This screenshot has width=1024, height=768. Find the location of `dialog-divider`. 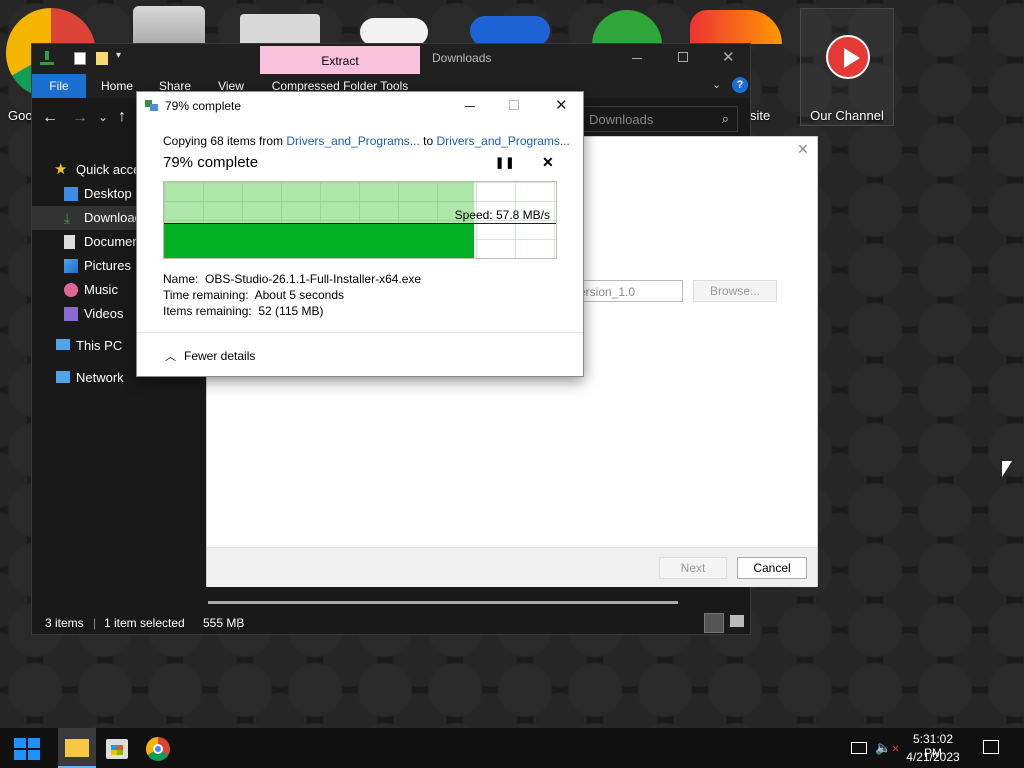

dialog-divider is located at coordinates (360, 332).